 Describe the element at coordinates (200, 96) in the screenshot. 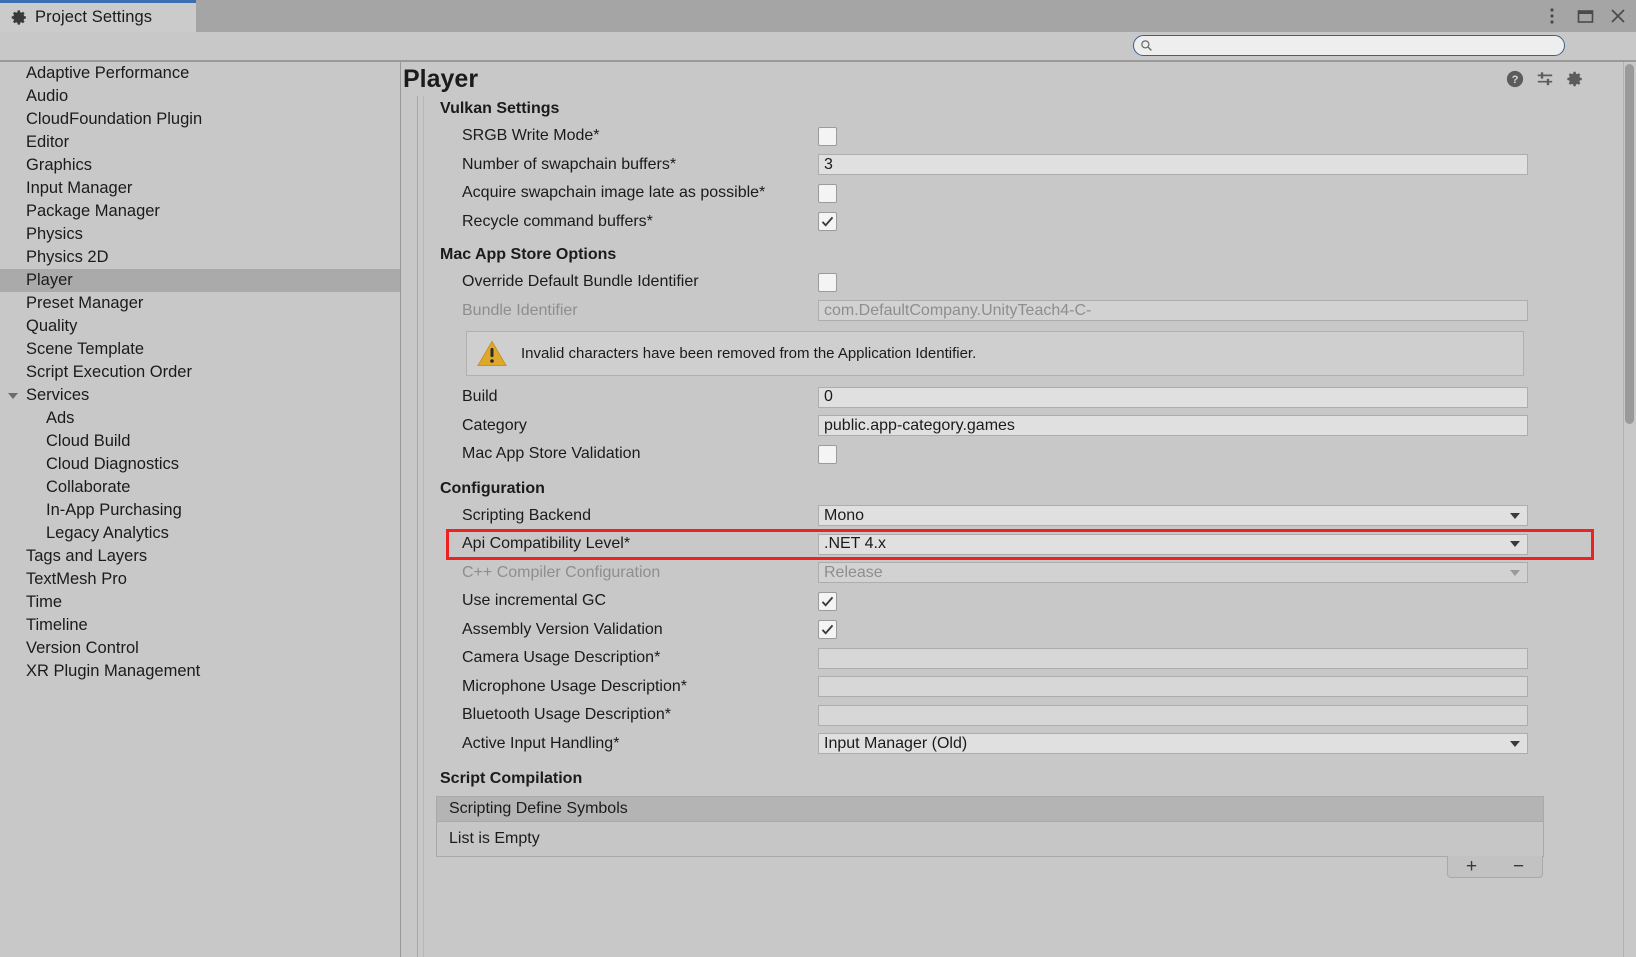

I see `sidebar-item-audio: Audio` at that location.